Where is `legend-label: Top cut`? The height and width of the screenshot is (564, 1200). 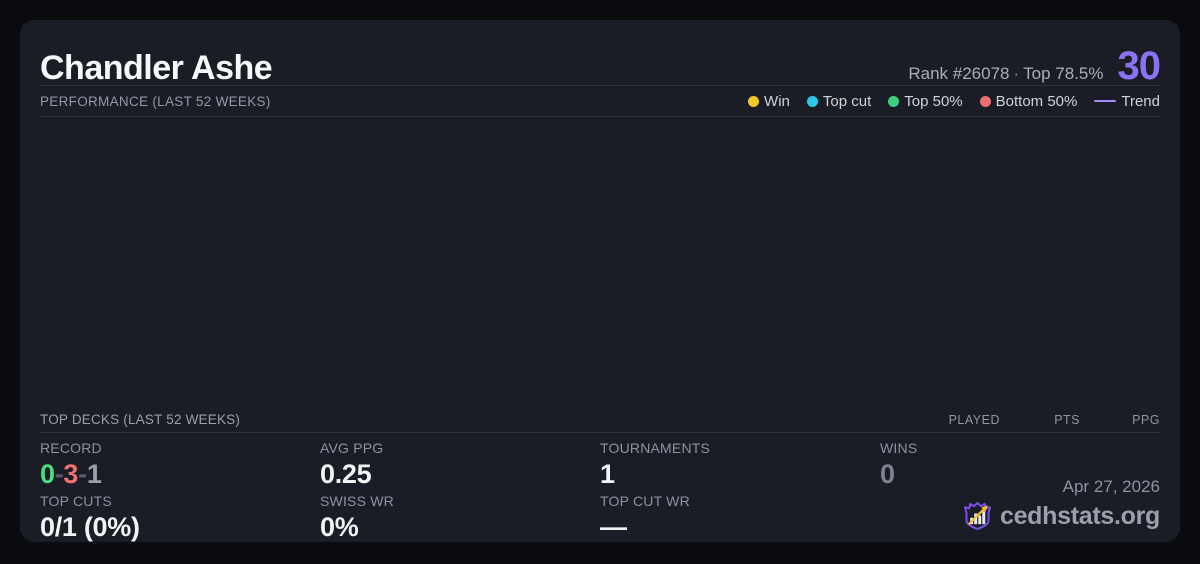 legend-label: Top cut is located at coordinates (847, 101).